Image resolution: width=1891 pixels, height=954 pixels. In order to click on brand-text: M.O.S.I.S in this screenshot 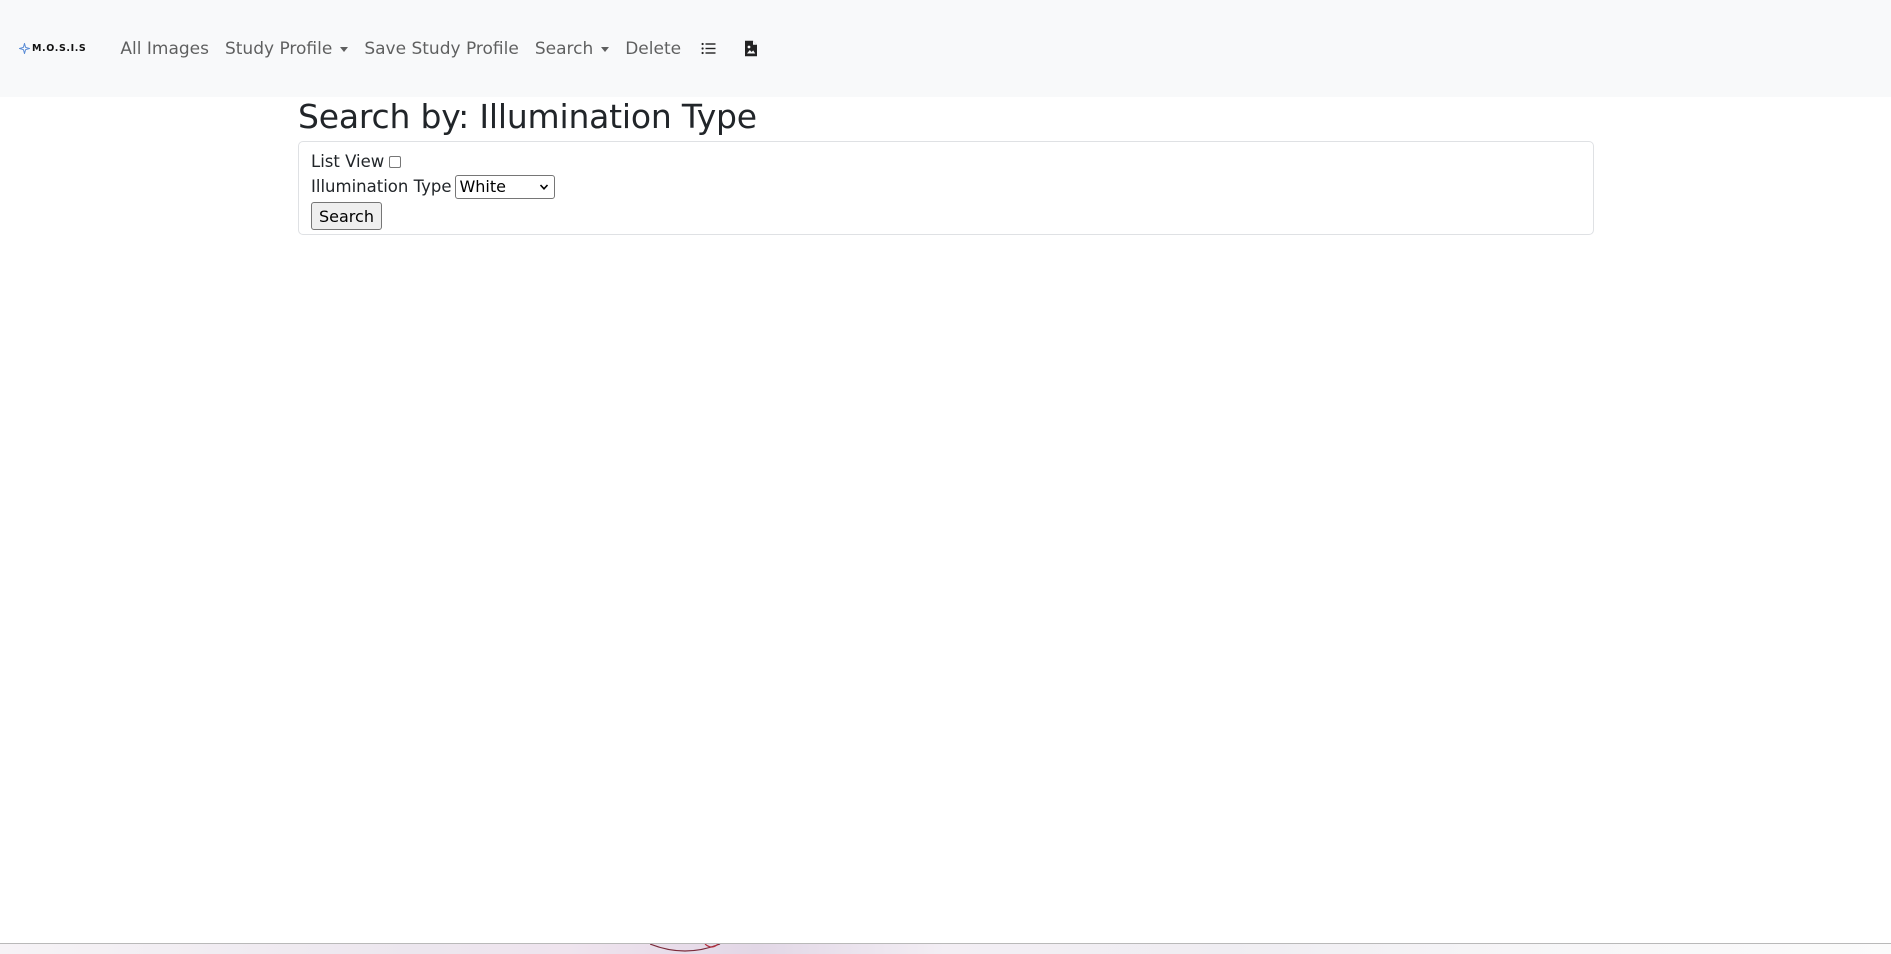, I will do `click(59, 48)`.